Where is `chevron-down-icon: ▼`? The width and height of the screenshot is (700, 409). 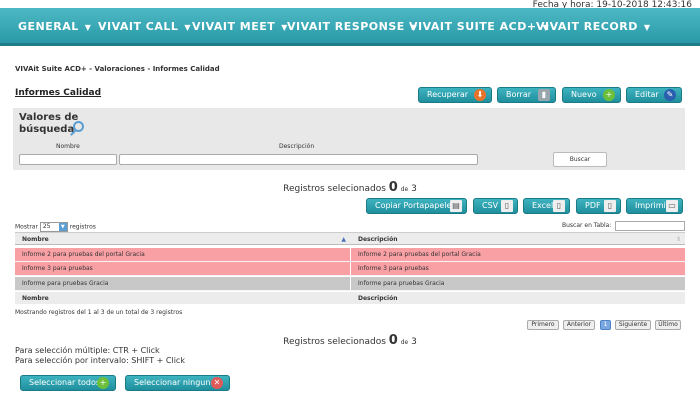
chevron-down-icon: ▼ is located at coordinates (62, 227).